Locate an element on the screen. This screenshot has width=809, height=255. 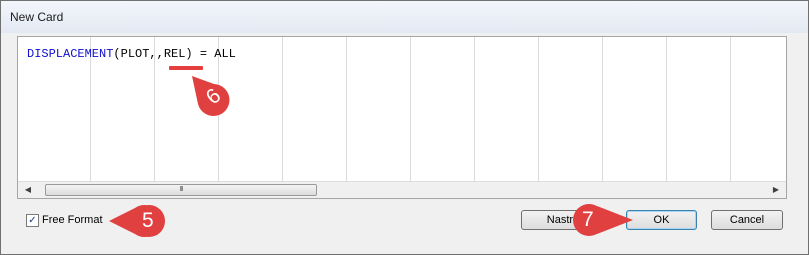
callout-7: 7 is located at coordinates (602, 220).